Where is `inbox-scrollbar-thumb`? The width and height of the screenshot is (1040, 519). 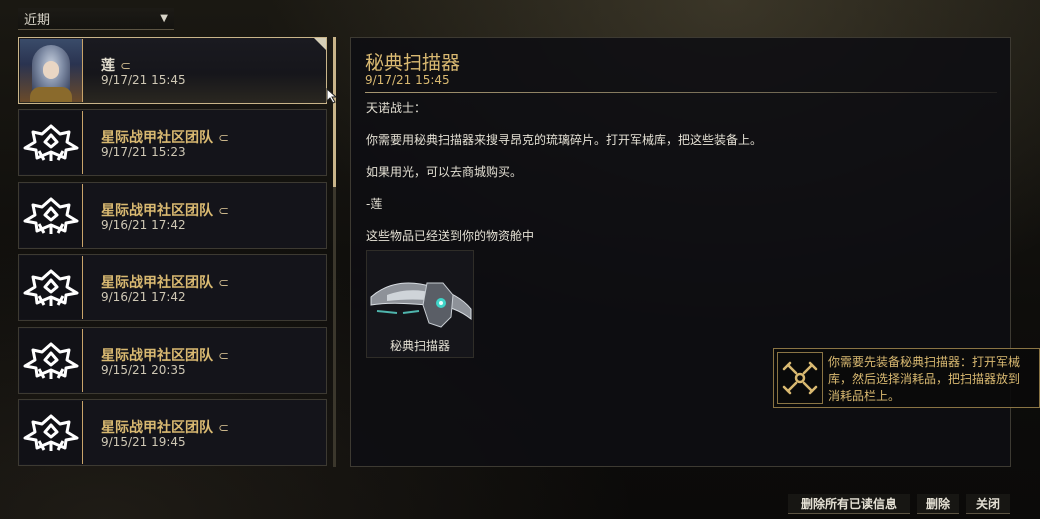
inbox-scrollbar-thumb is located at coordinates (334, 112).